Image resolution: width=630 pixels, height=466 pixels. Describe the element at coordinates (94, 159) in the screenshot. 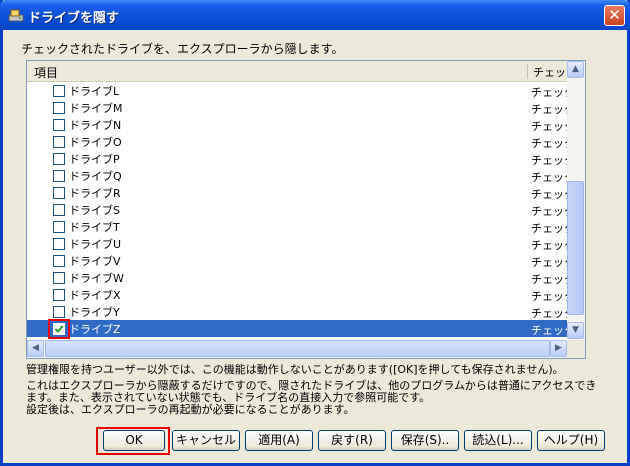

I see `drive-name: ドライブP` at that location.